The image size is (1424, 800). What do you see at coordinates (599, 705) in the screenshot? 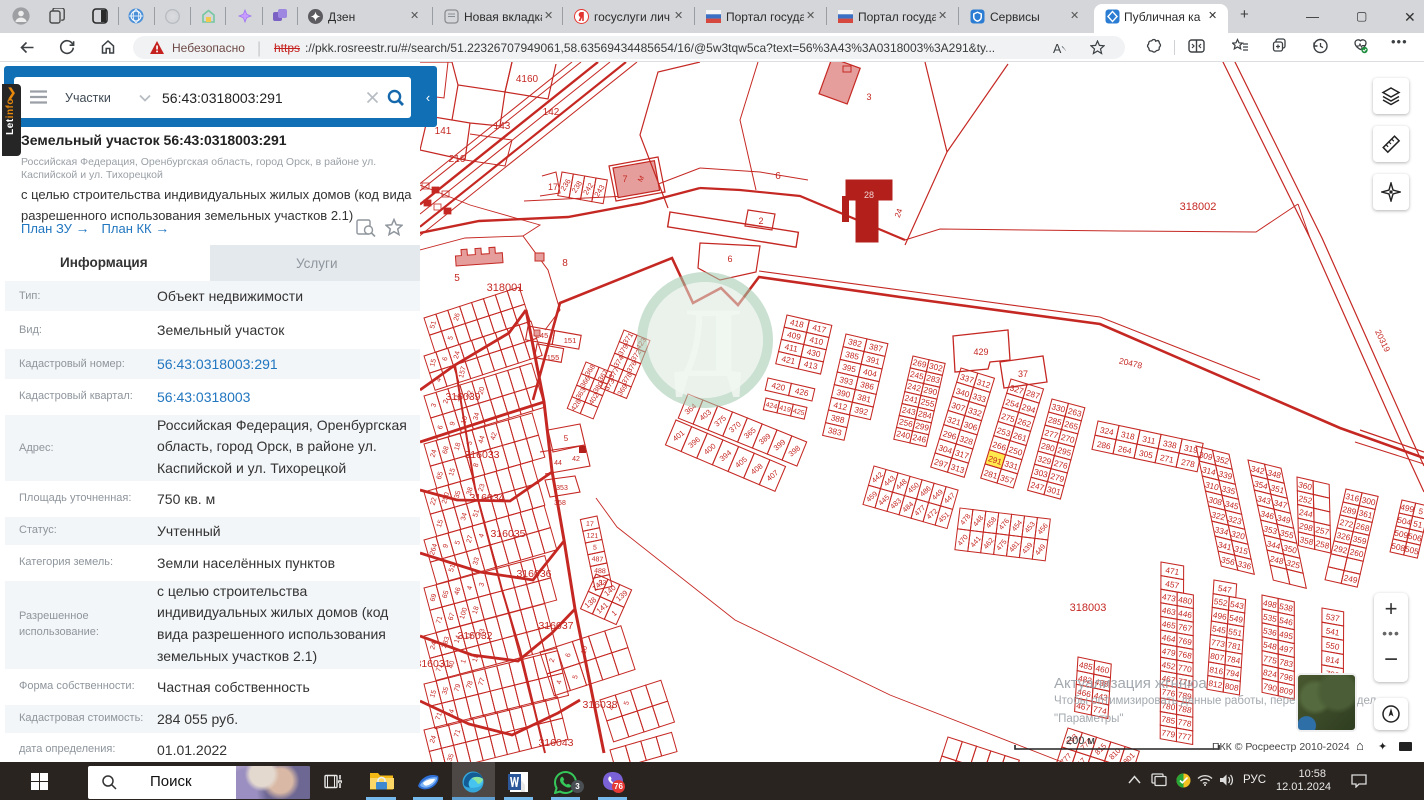
I see `svg-text: 316038` at bounding box center [599, 705].